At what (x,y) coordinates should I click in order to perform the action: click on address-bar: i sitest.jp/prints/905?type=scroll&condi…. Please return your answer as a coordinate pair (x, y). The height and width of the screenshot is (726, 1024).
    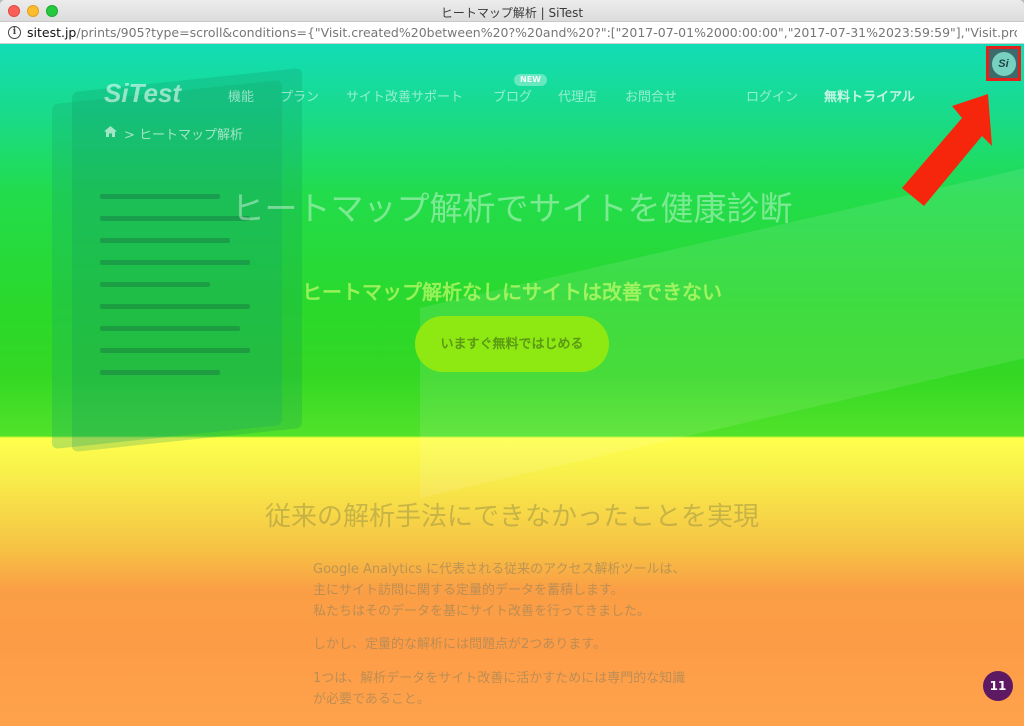
    Looking at the image, I should click on (512, 33).